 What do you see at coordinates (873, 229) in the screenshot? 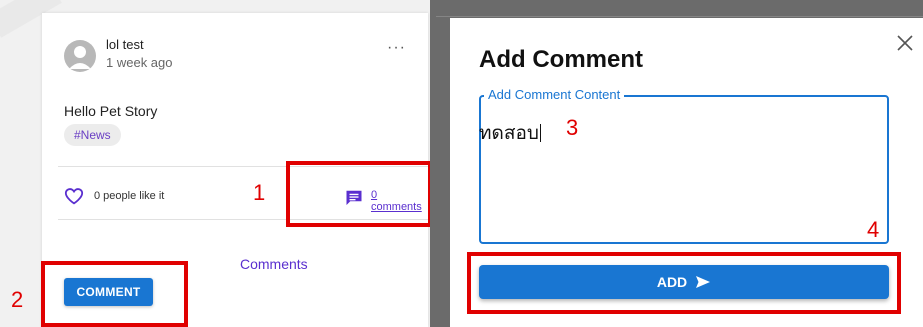
I see `annotation-step4: 4` at bounding box center [873, 229].